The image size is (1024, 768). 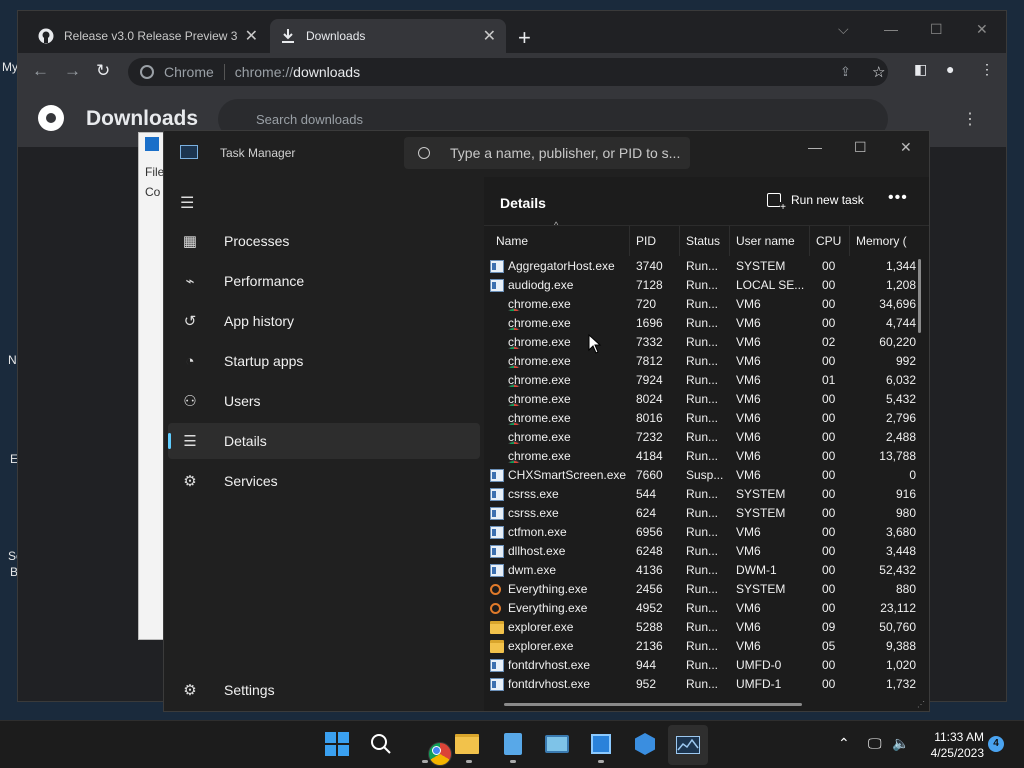 I want to click on process-pid-cell: 3740, so click(x=649, y=266).